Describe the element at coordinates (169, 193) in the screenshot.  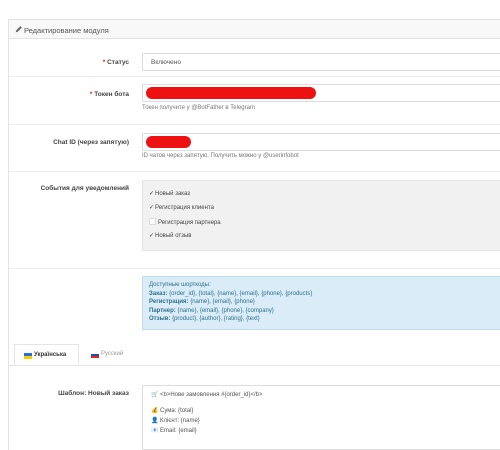
I see `checkbox-new-order: ✓Новый заказ` at that location.